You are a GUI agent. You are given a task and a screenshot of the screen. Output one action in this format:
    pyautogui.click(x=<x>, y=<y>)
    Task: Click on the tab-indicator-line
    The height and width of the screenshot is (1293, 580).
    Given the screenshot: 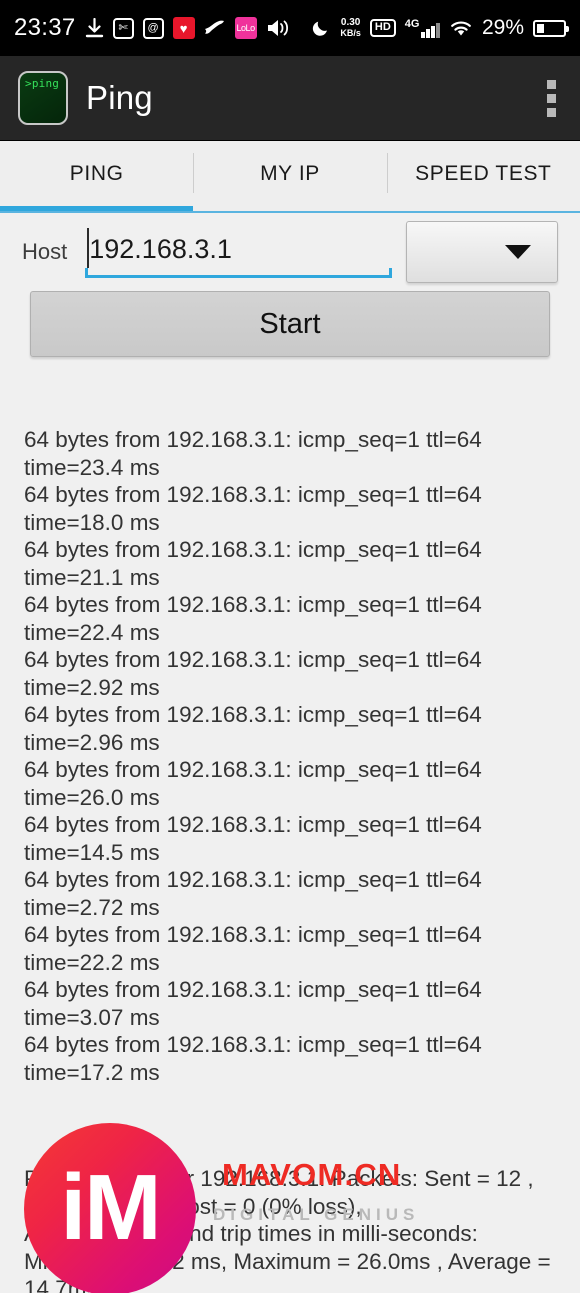 What is the action you would take?
    pyautogui.click(x=290, y=212)
    